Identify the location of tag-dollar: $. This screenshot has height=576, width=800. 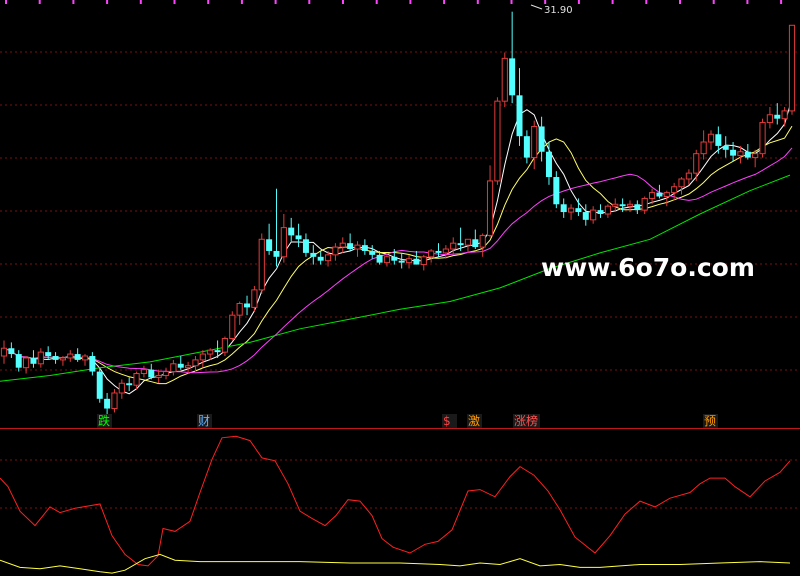
(447, 421).